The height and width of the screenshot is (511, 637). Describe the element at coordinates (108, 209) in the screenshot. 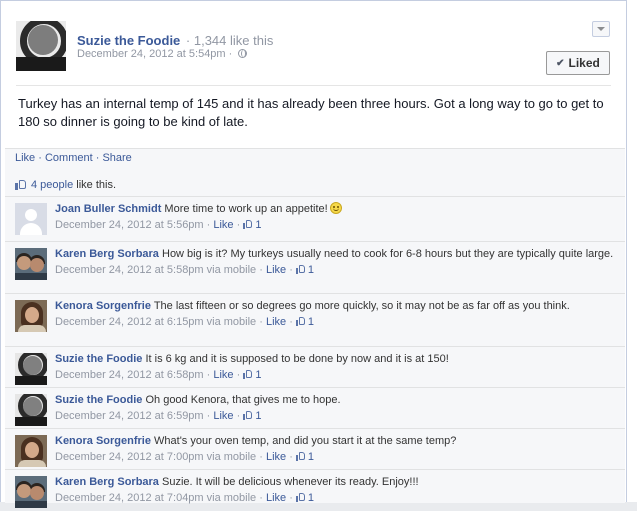

I see `comment-author: Joan Buller Schmidt` at that location.